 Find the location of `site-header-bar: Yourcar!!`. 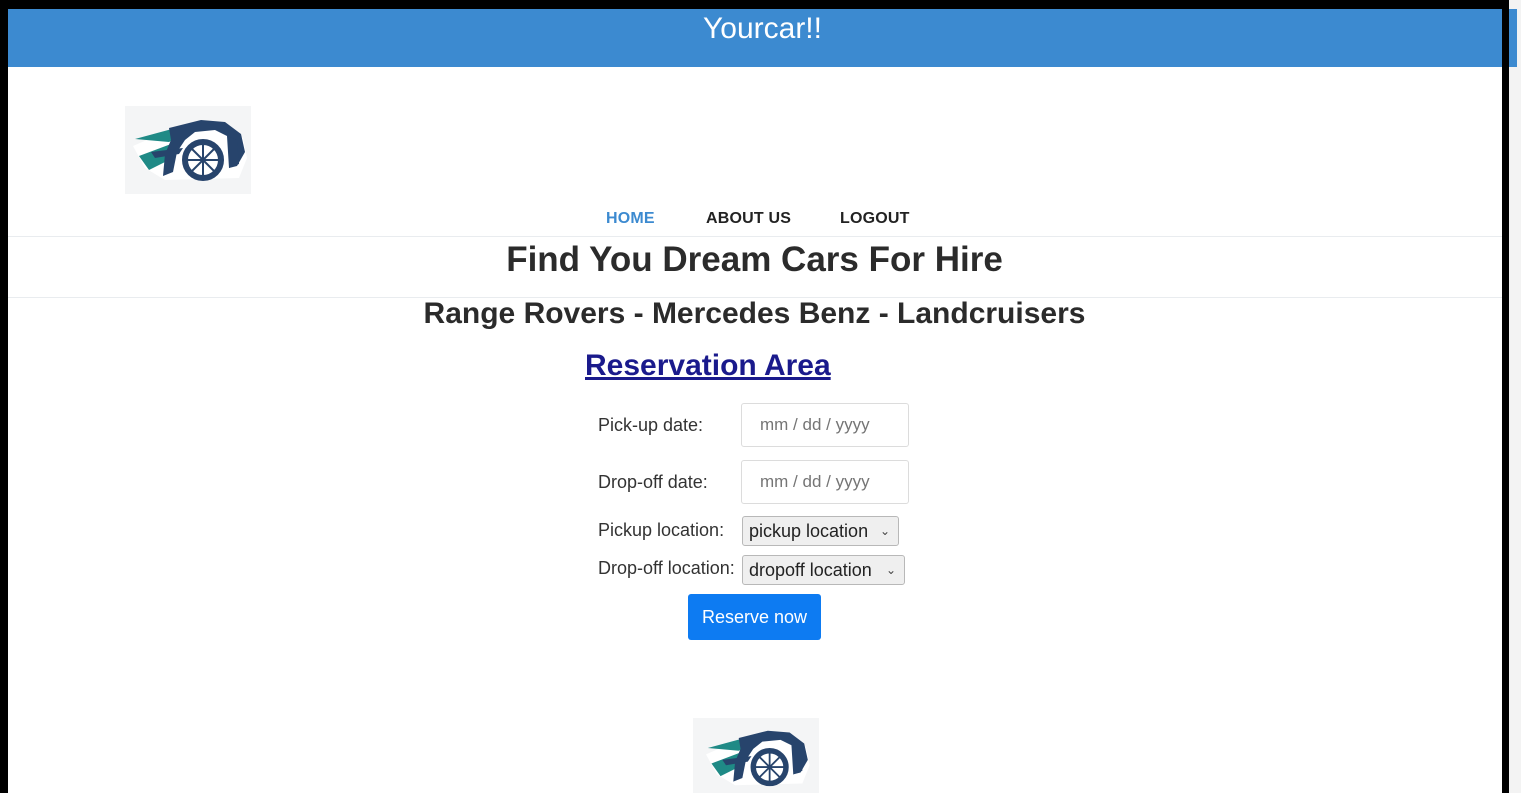

site-header-bar: Yourcar!! is located at coordinates (762, 38).